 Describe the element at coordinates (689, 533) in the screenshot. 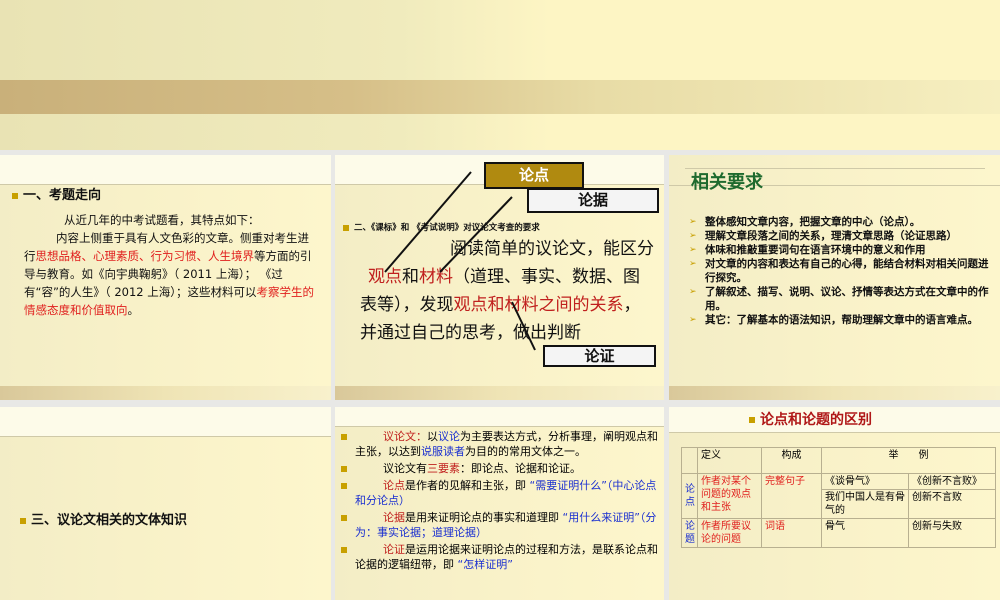

I see `row-label: 论题` at that location.